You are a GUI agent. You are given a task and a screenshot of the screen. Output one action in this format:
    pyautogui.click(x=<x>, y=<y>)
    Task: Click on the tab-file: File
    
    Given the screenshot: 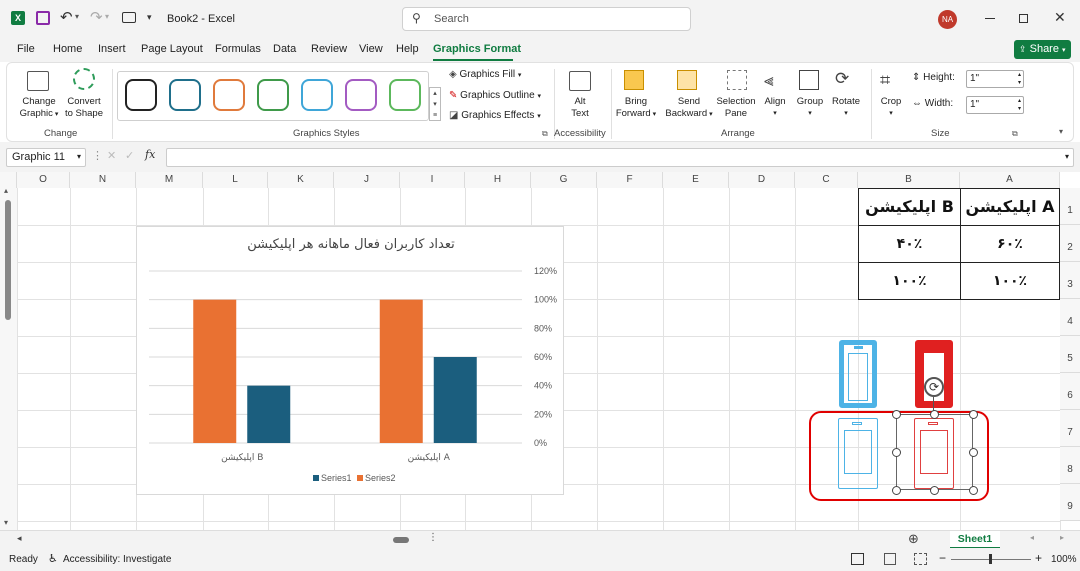 What is the action you would take?
    pyautogui.click(x=26, y=49)
    